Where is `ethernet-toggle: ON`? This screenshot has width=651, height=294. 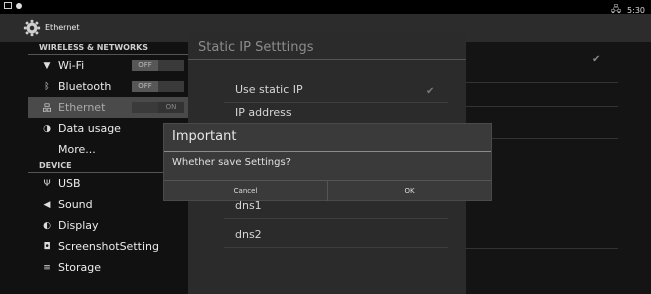 ethernet-toggle: ON is located at coordinates (158, 107).